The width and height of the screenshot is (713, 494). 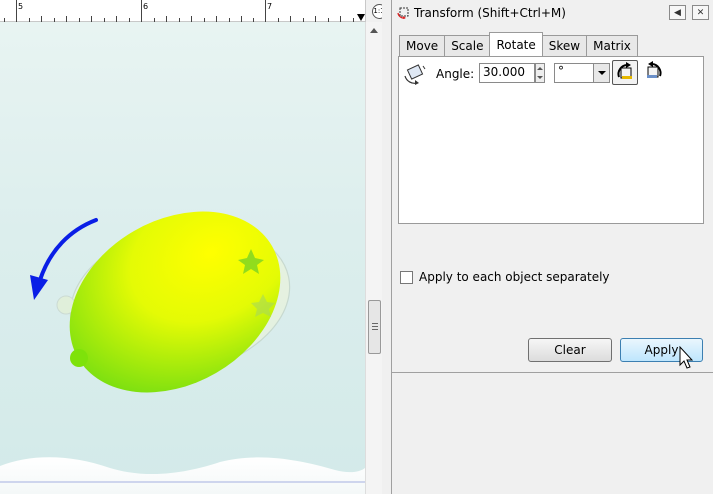 I want to click on angle-label: Angle:, so click(x=455, y=74).